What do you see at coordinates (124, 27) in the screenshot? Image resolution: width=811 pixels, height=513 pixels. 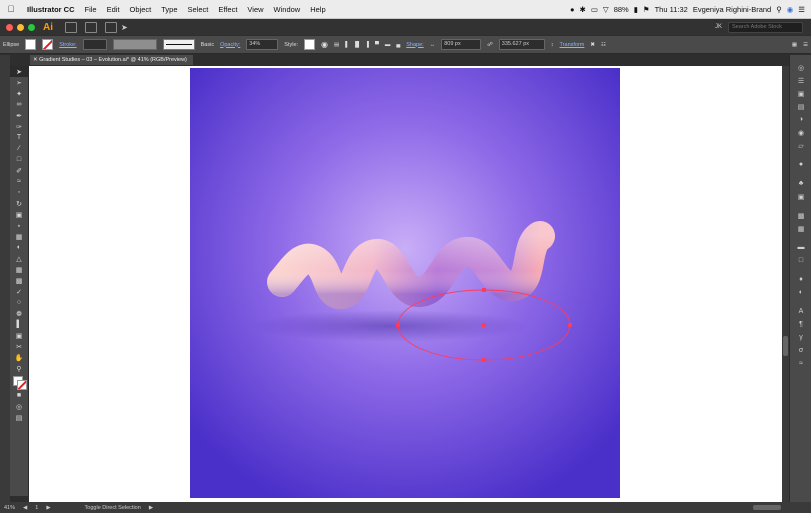 I see `gpu-performance-icon: ➤` at bounding box center [124, 27].